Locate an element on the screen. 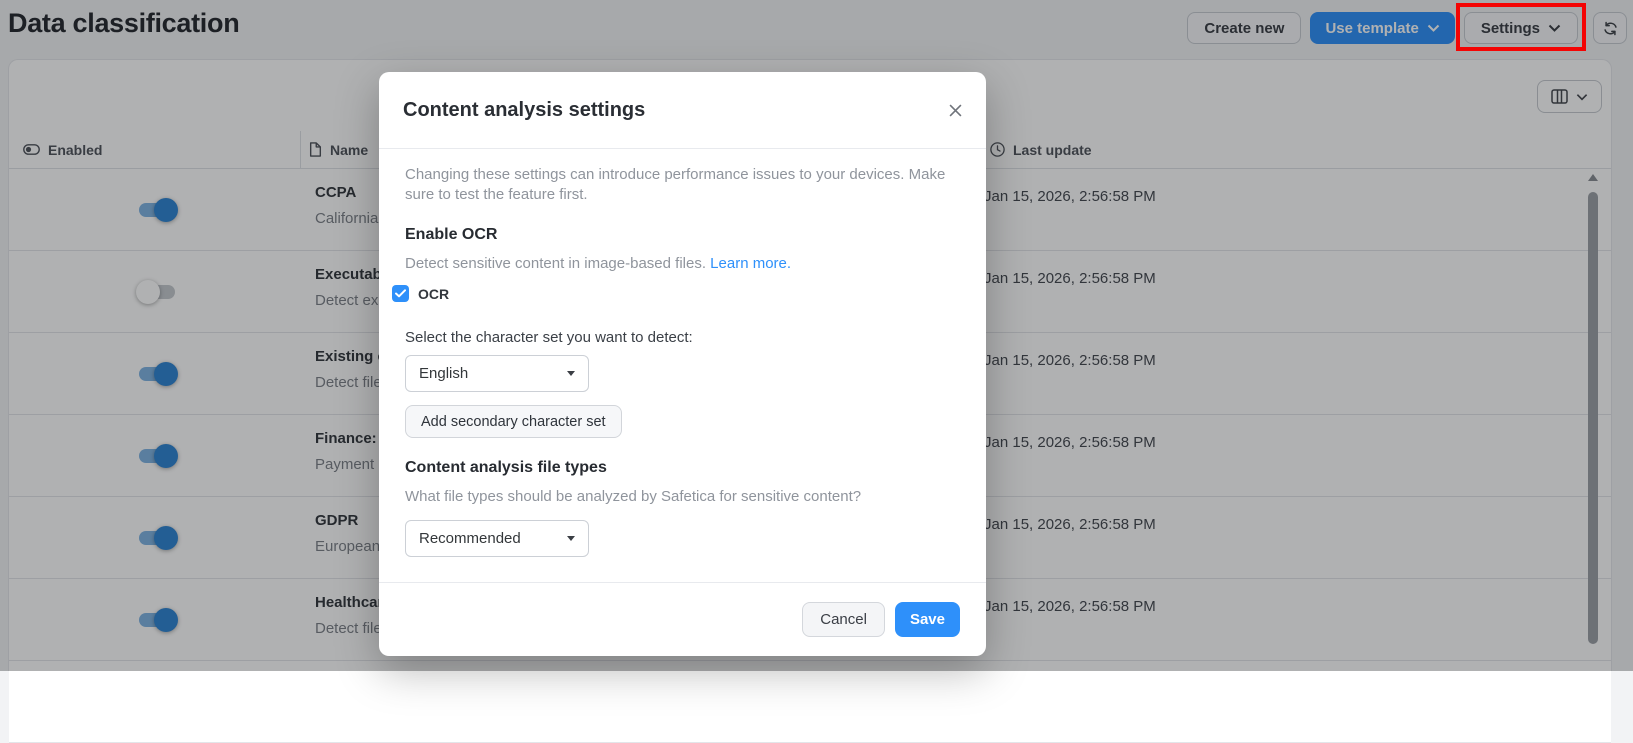  enable-ocr-heading: Enable OCR is located at coordinates (451, 234).